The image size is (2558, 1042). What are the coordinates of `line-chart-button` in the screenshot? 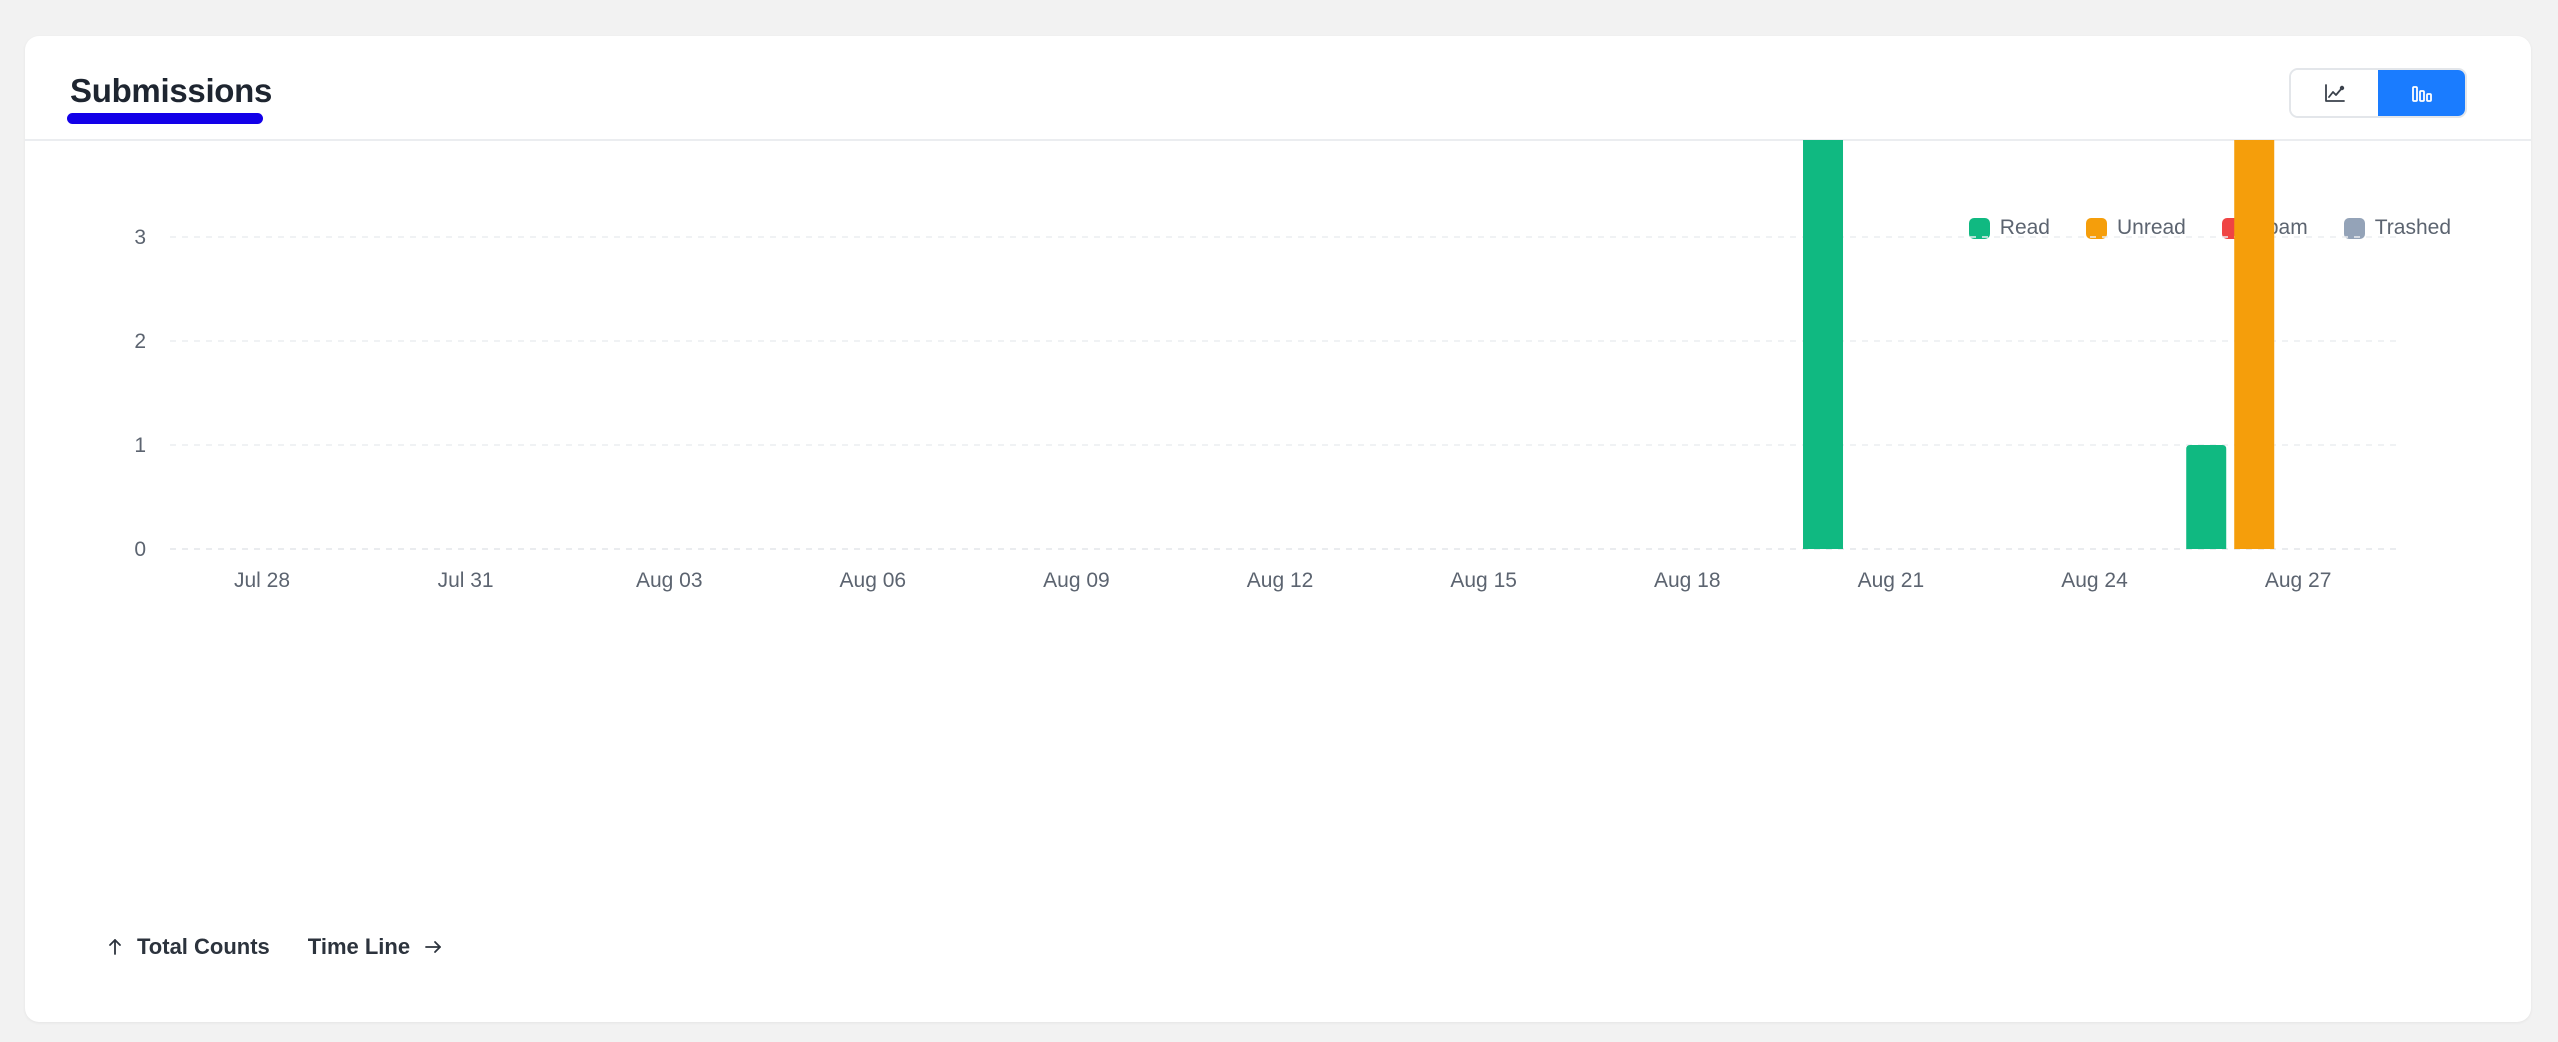 It's located at (2334, 93).